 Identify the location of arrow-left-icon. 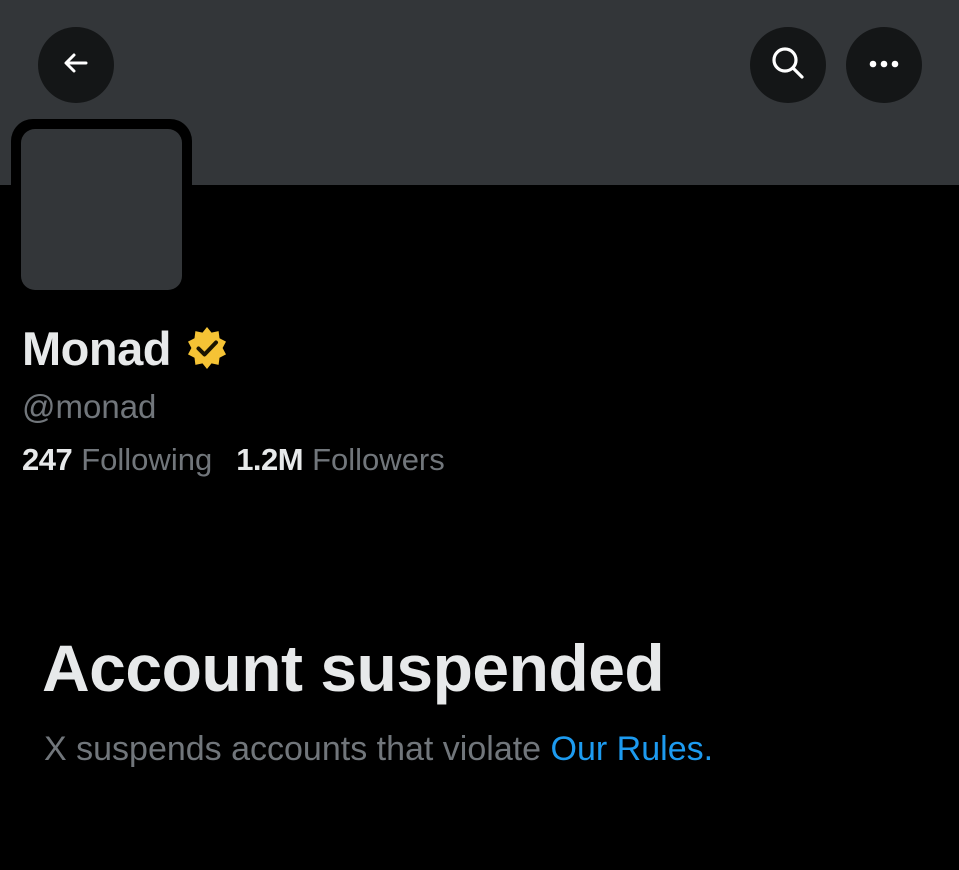
(76, 65).